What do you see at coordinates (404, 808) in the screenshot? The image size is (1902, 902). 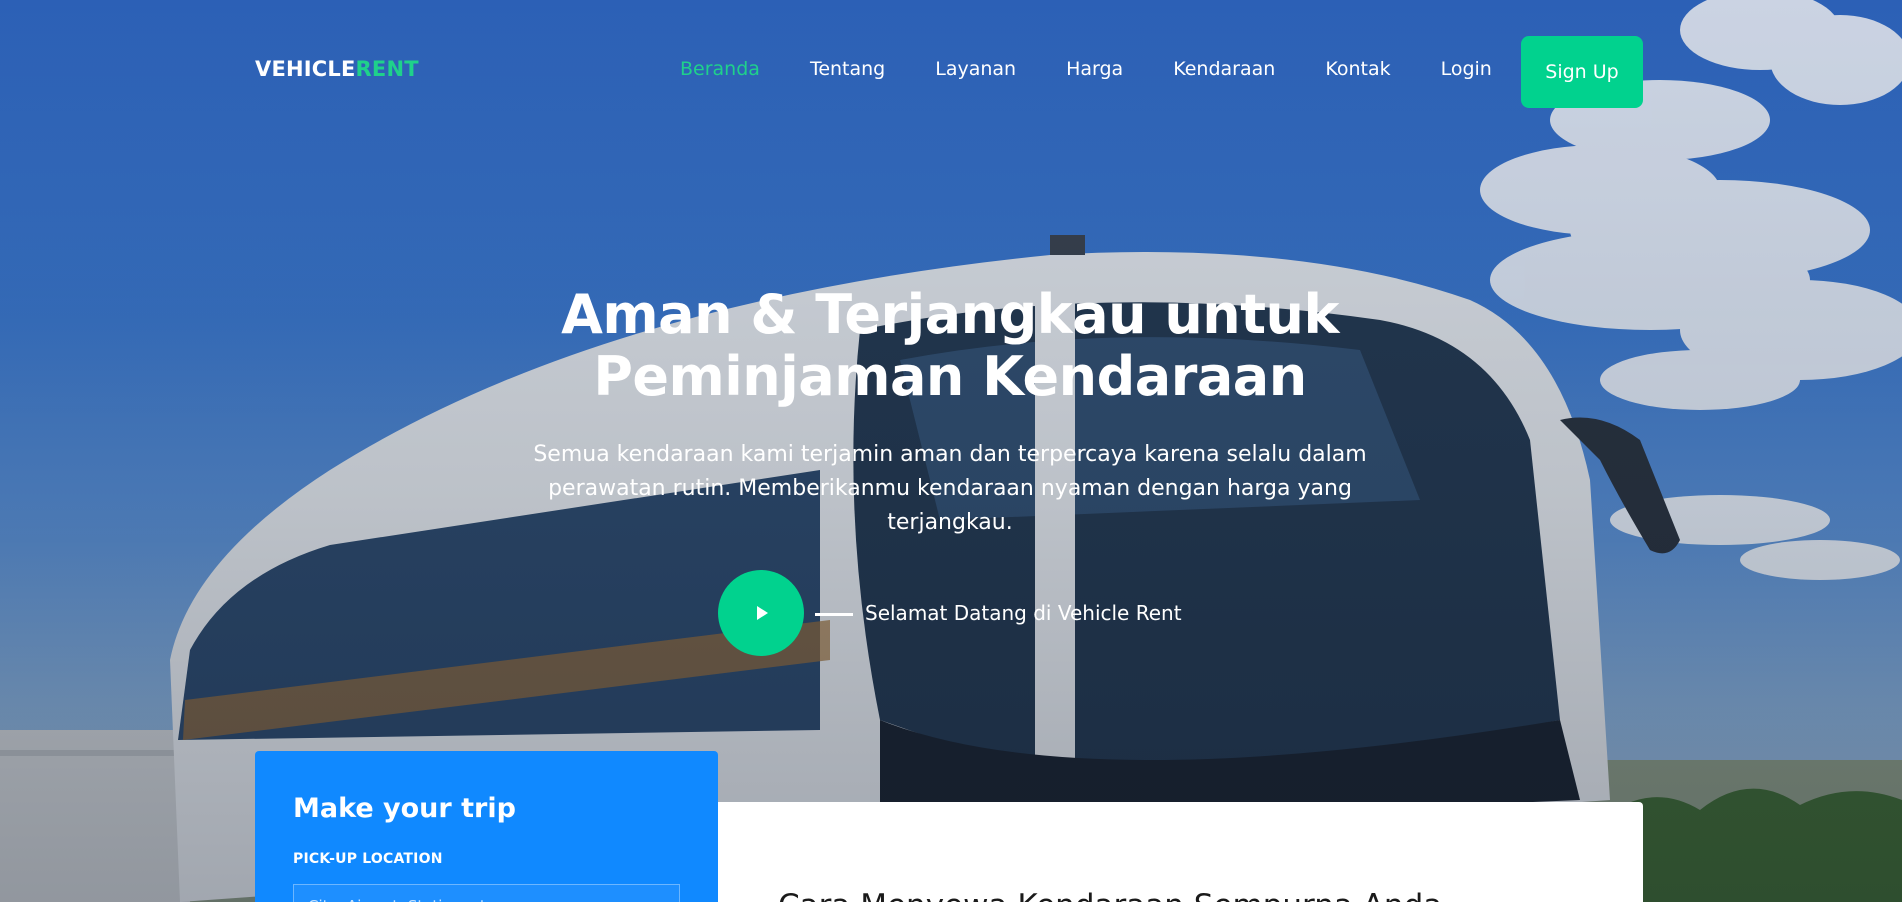 I see `trip-card-title: Make your trip` at bounding box center [404, 808].